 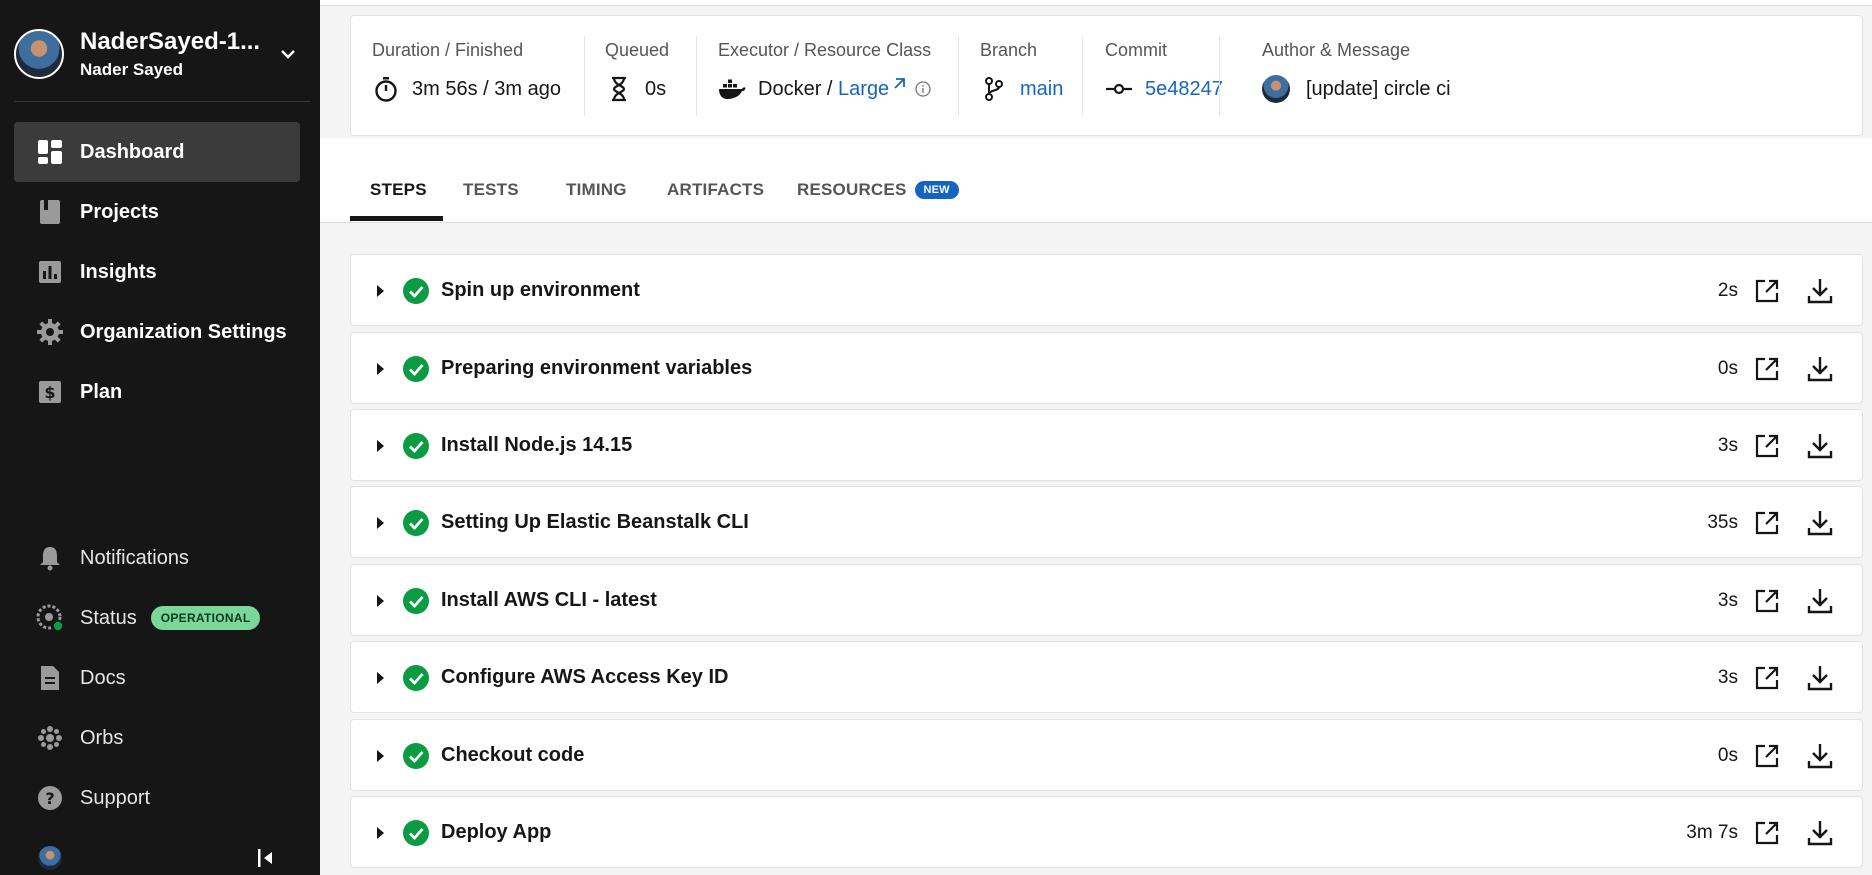 What do you see at coordinates (732, 89) in the screenshot?
I see `docker-icon` at bounding box center [732, 89].